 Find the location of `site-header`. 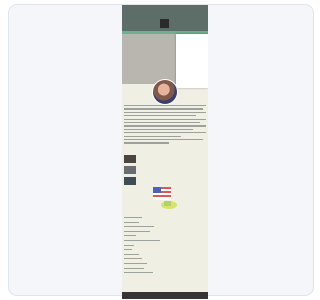

site-header is located at coordinates (165, 21).